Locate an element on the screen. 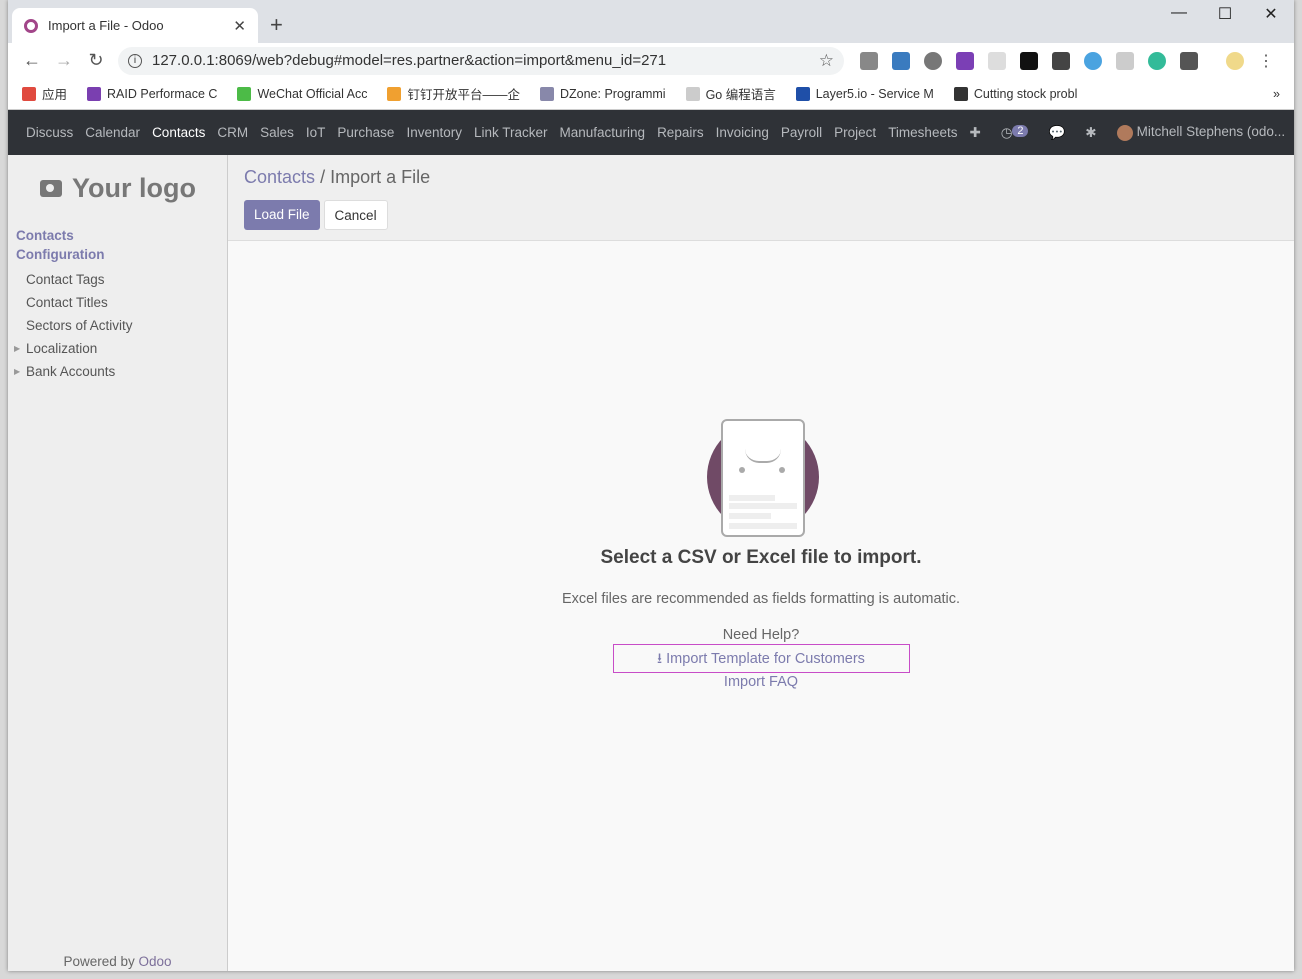 This screenshot has height=979, width=1302. nav-menu-timesheets: Timesheets is located at coordinates (922, 132).